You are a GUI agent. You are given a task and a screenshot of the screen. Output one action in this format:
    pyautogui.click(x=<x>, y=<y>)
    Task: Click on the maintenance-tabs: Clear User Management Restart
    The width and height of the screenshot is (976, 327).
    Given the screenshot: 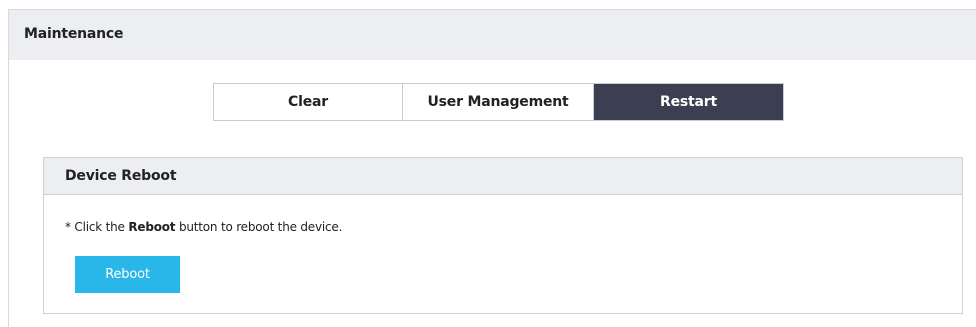 What is the action you would take?
    pyautogui.click(x=498, y=102)
    